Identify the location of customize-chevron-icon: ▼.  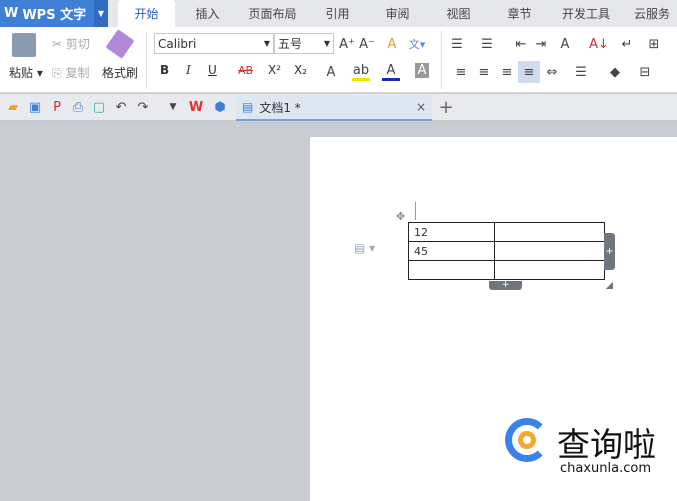
(173, 107).